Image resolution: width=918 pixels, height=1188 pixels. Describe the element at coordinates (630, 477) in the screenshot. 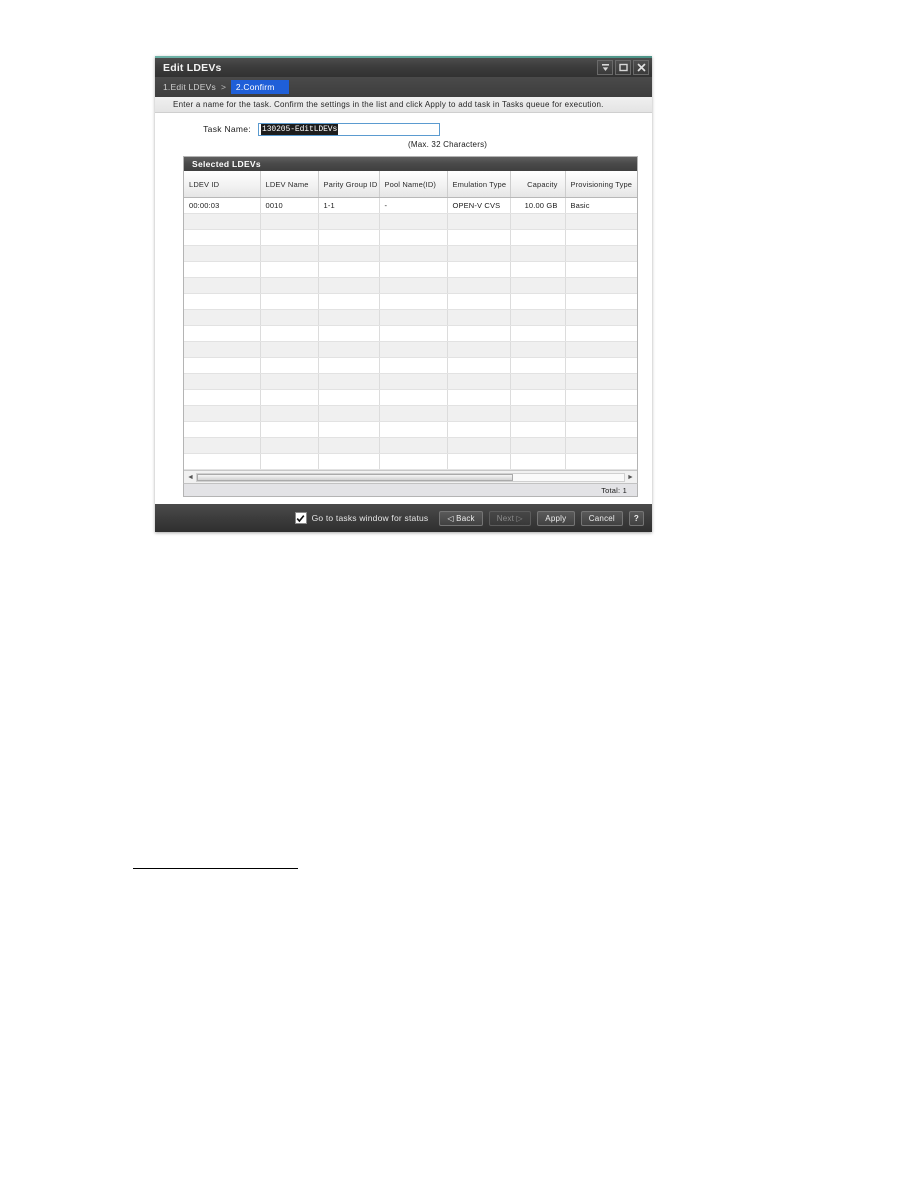

I see `scroll-right-arrow: ►` at that location.